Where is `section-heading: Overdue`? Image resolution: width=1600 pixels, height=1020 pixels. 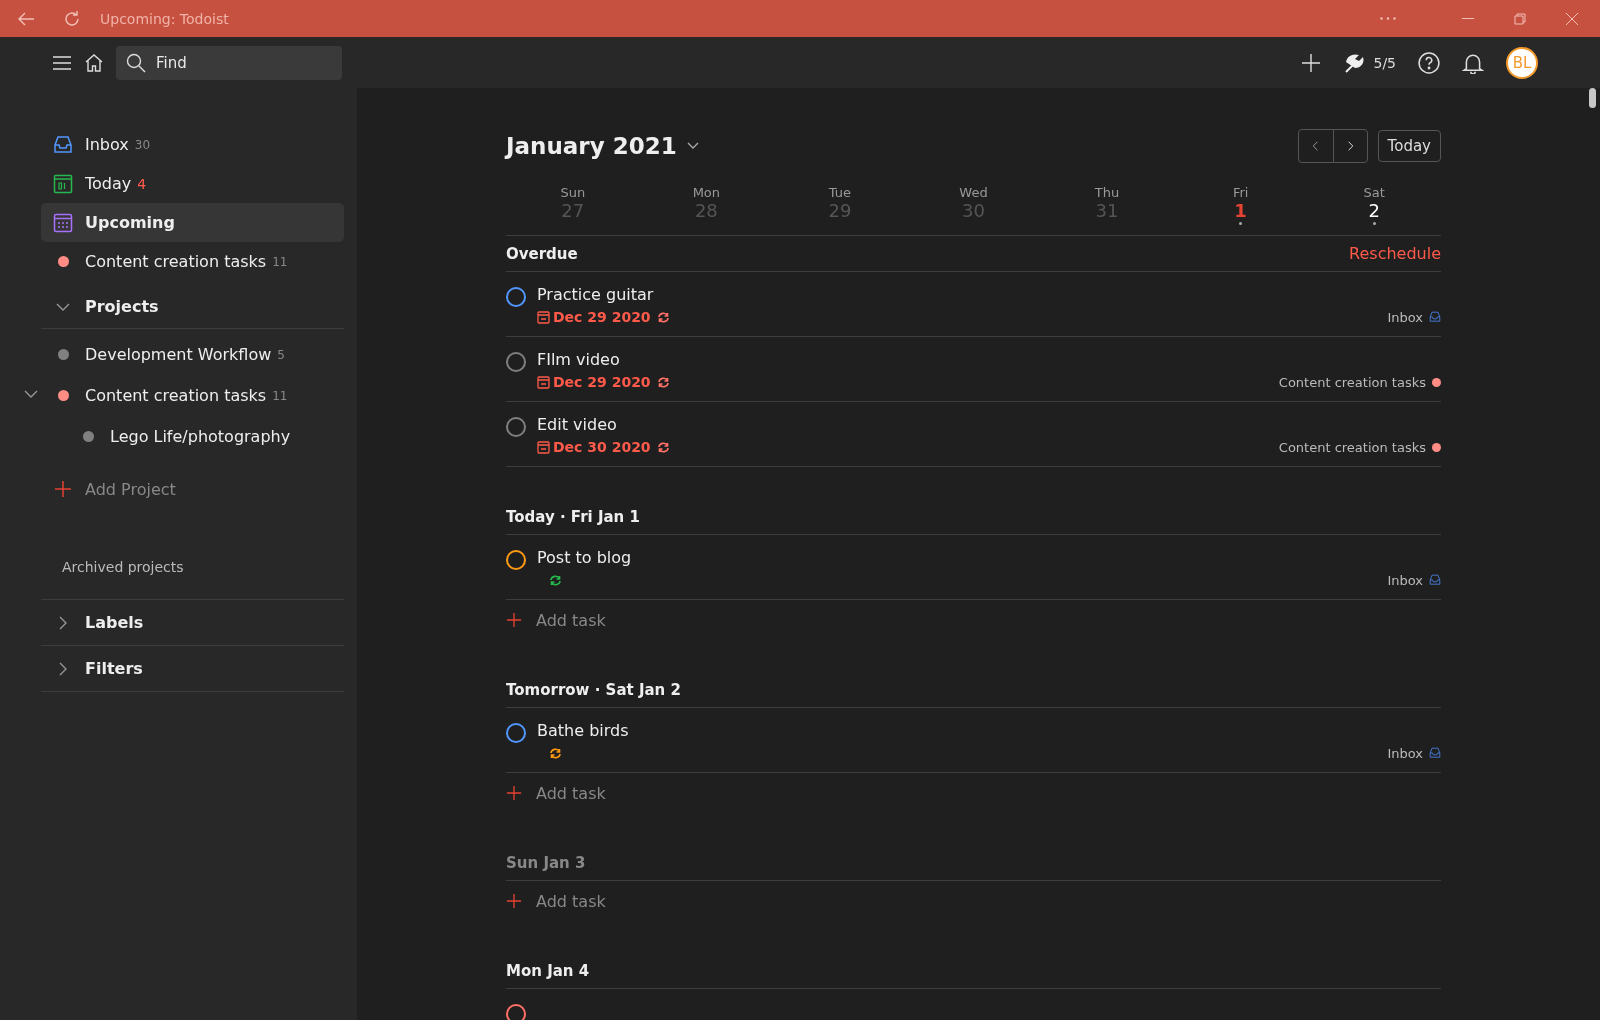 section-heading: Overdue is located at coordinates (542, 253).